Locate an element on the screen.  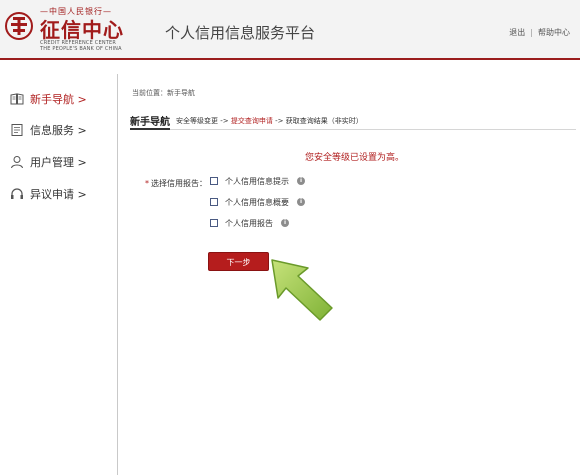
sidebar-item-label: 用户管理 > is located at coordinates (58, 162).